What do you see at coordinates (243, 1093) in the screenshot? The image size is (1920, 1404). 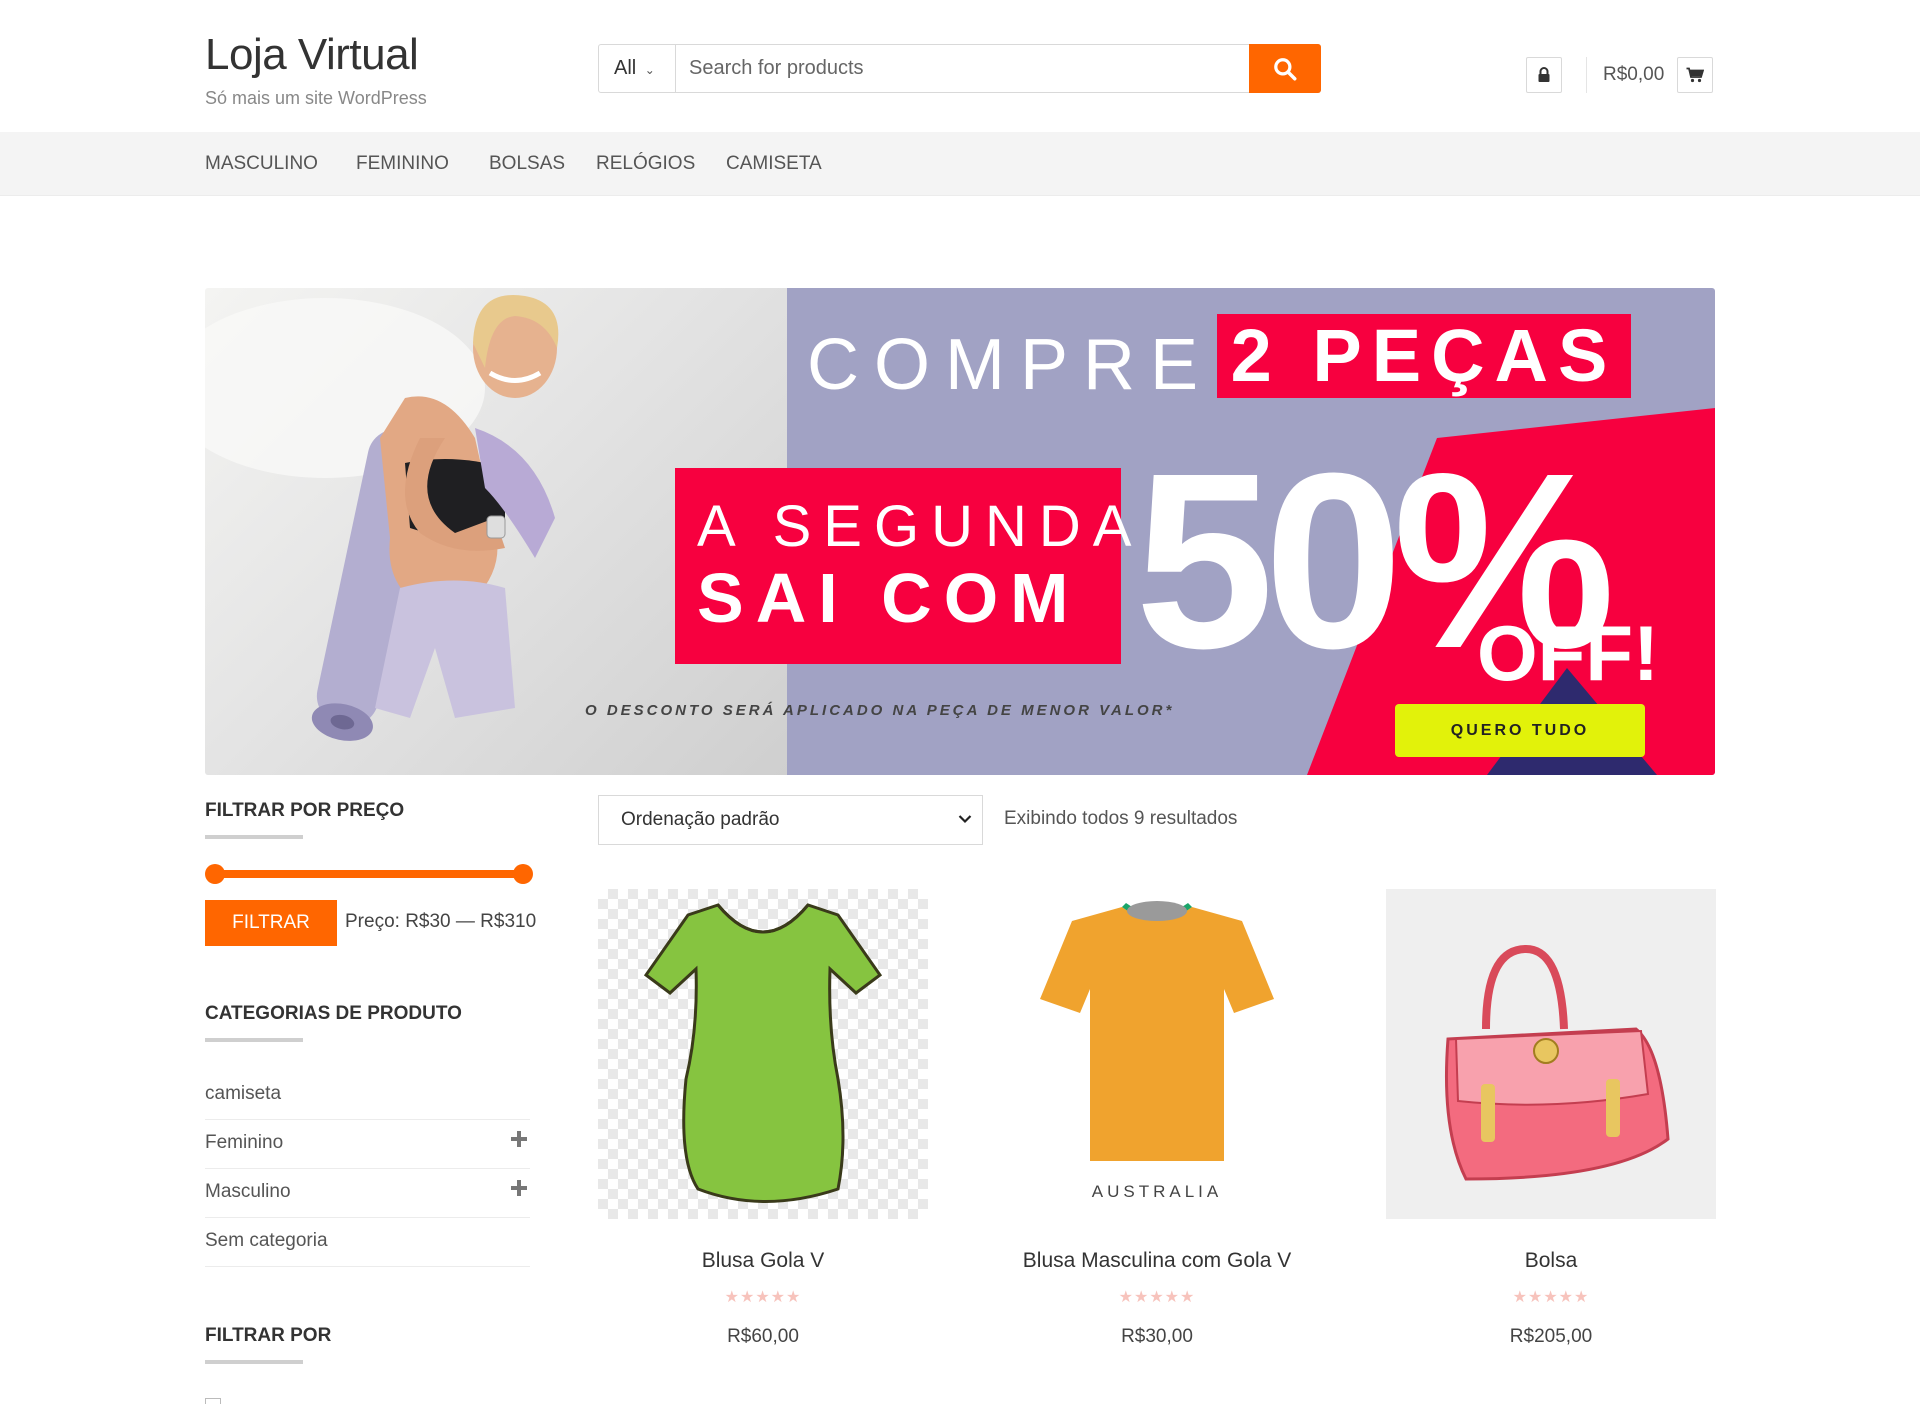 I see `category-label: camiseta` at bounding box center [243, 1093].